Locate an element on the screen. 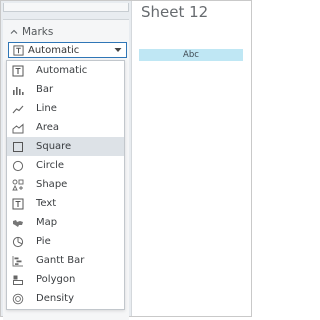  menu-item-label: Text is located at coordinates (46, 203).